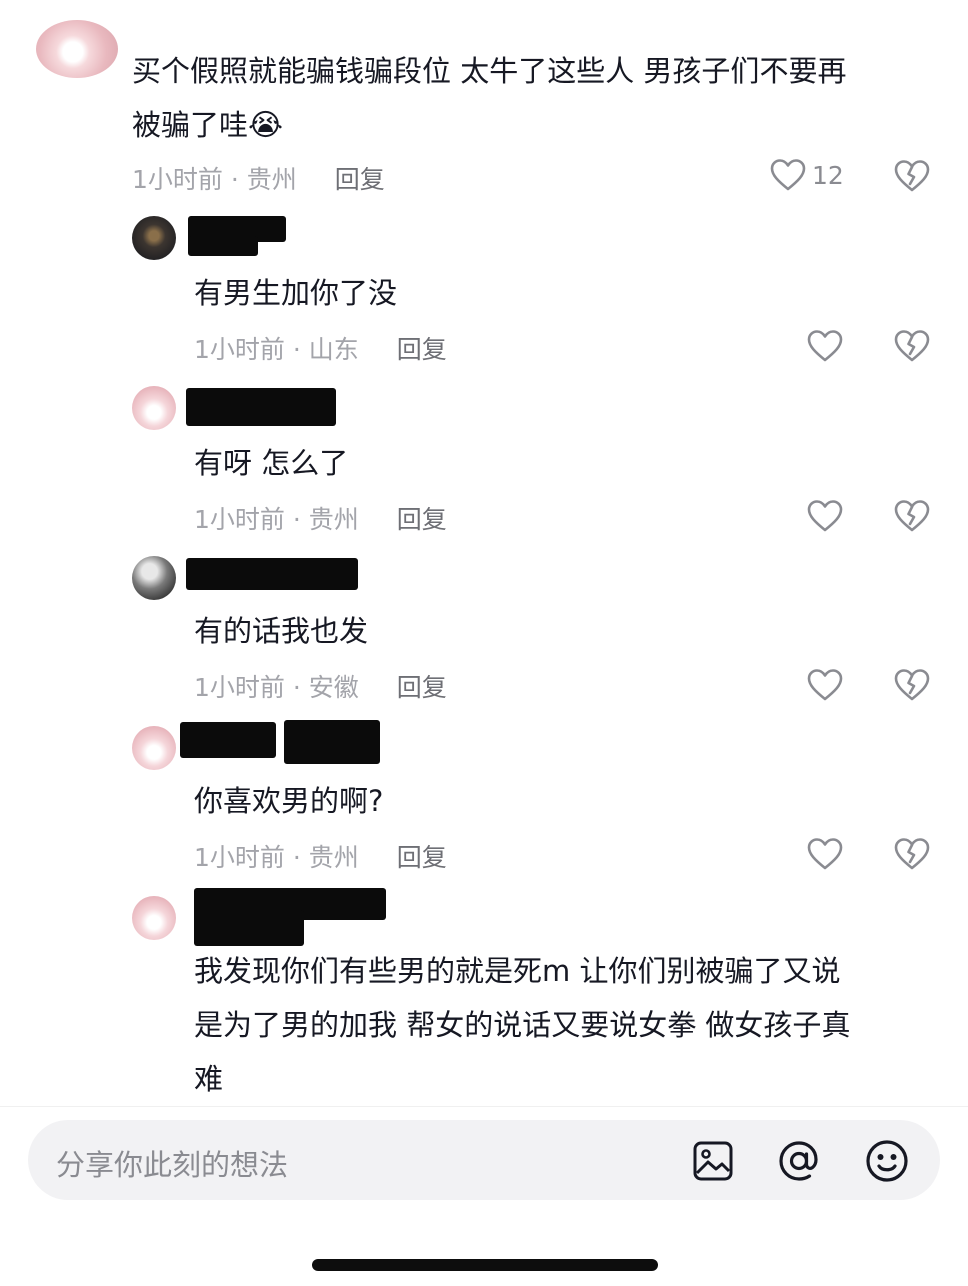 The height and width of the screenshot is (1286, 968). I want to click on reply-text-line1: 我发现你们有些男的就是死m 让你们别被骗了又说, so click(517, 971).